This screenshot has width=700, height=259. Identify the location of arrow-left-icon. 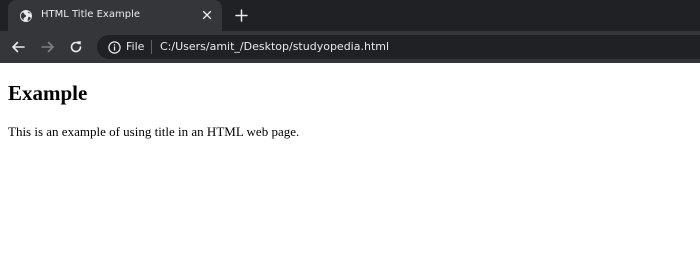
(18, 47).